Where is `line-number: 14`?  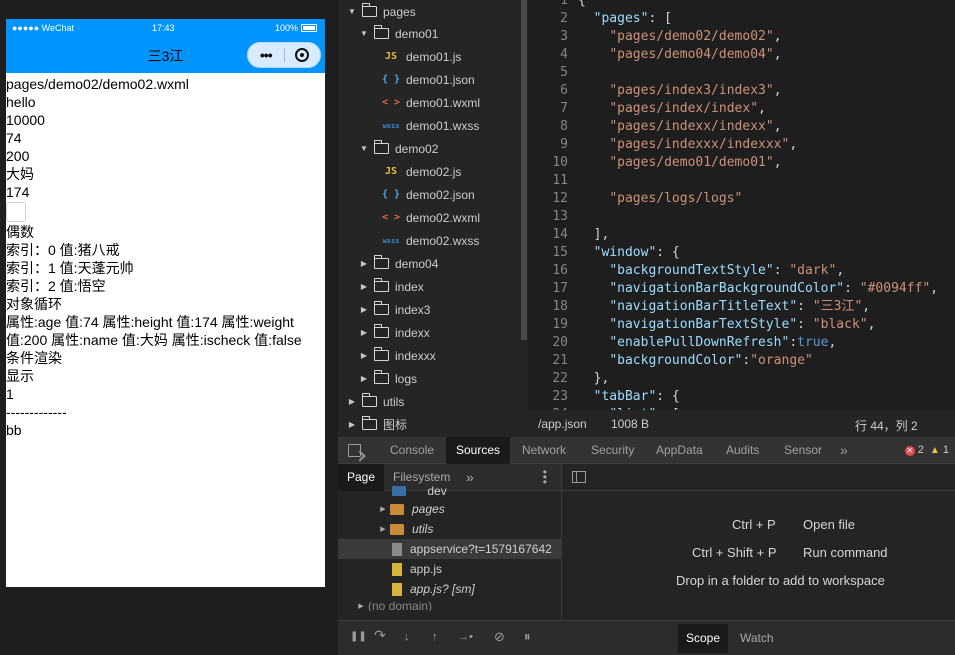 line-number: 14 is located at coordinates (560, 234).